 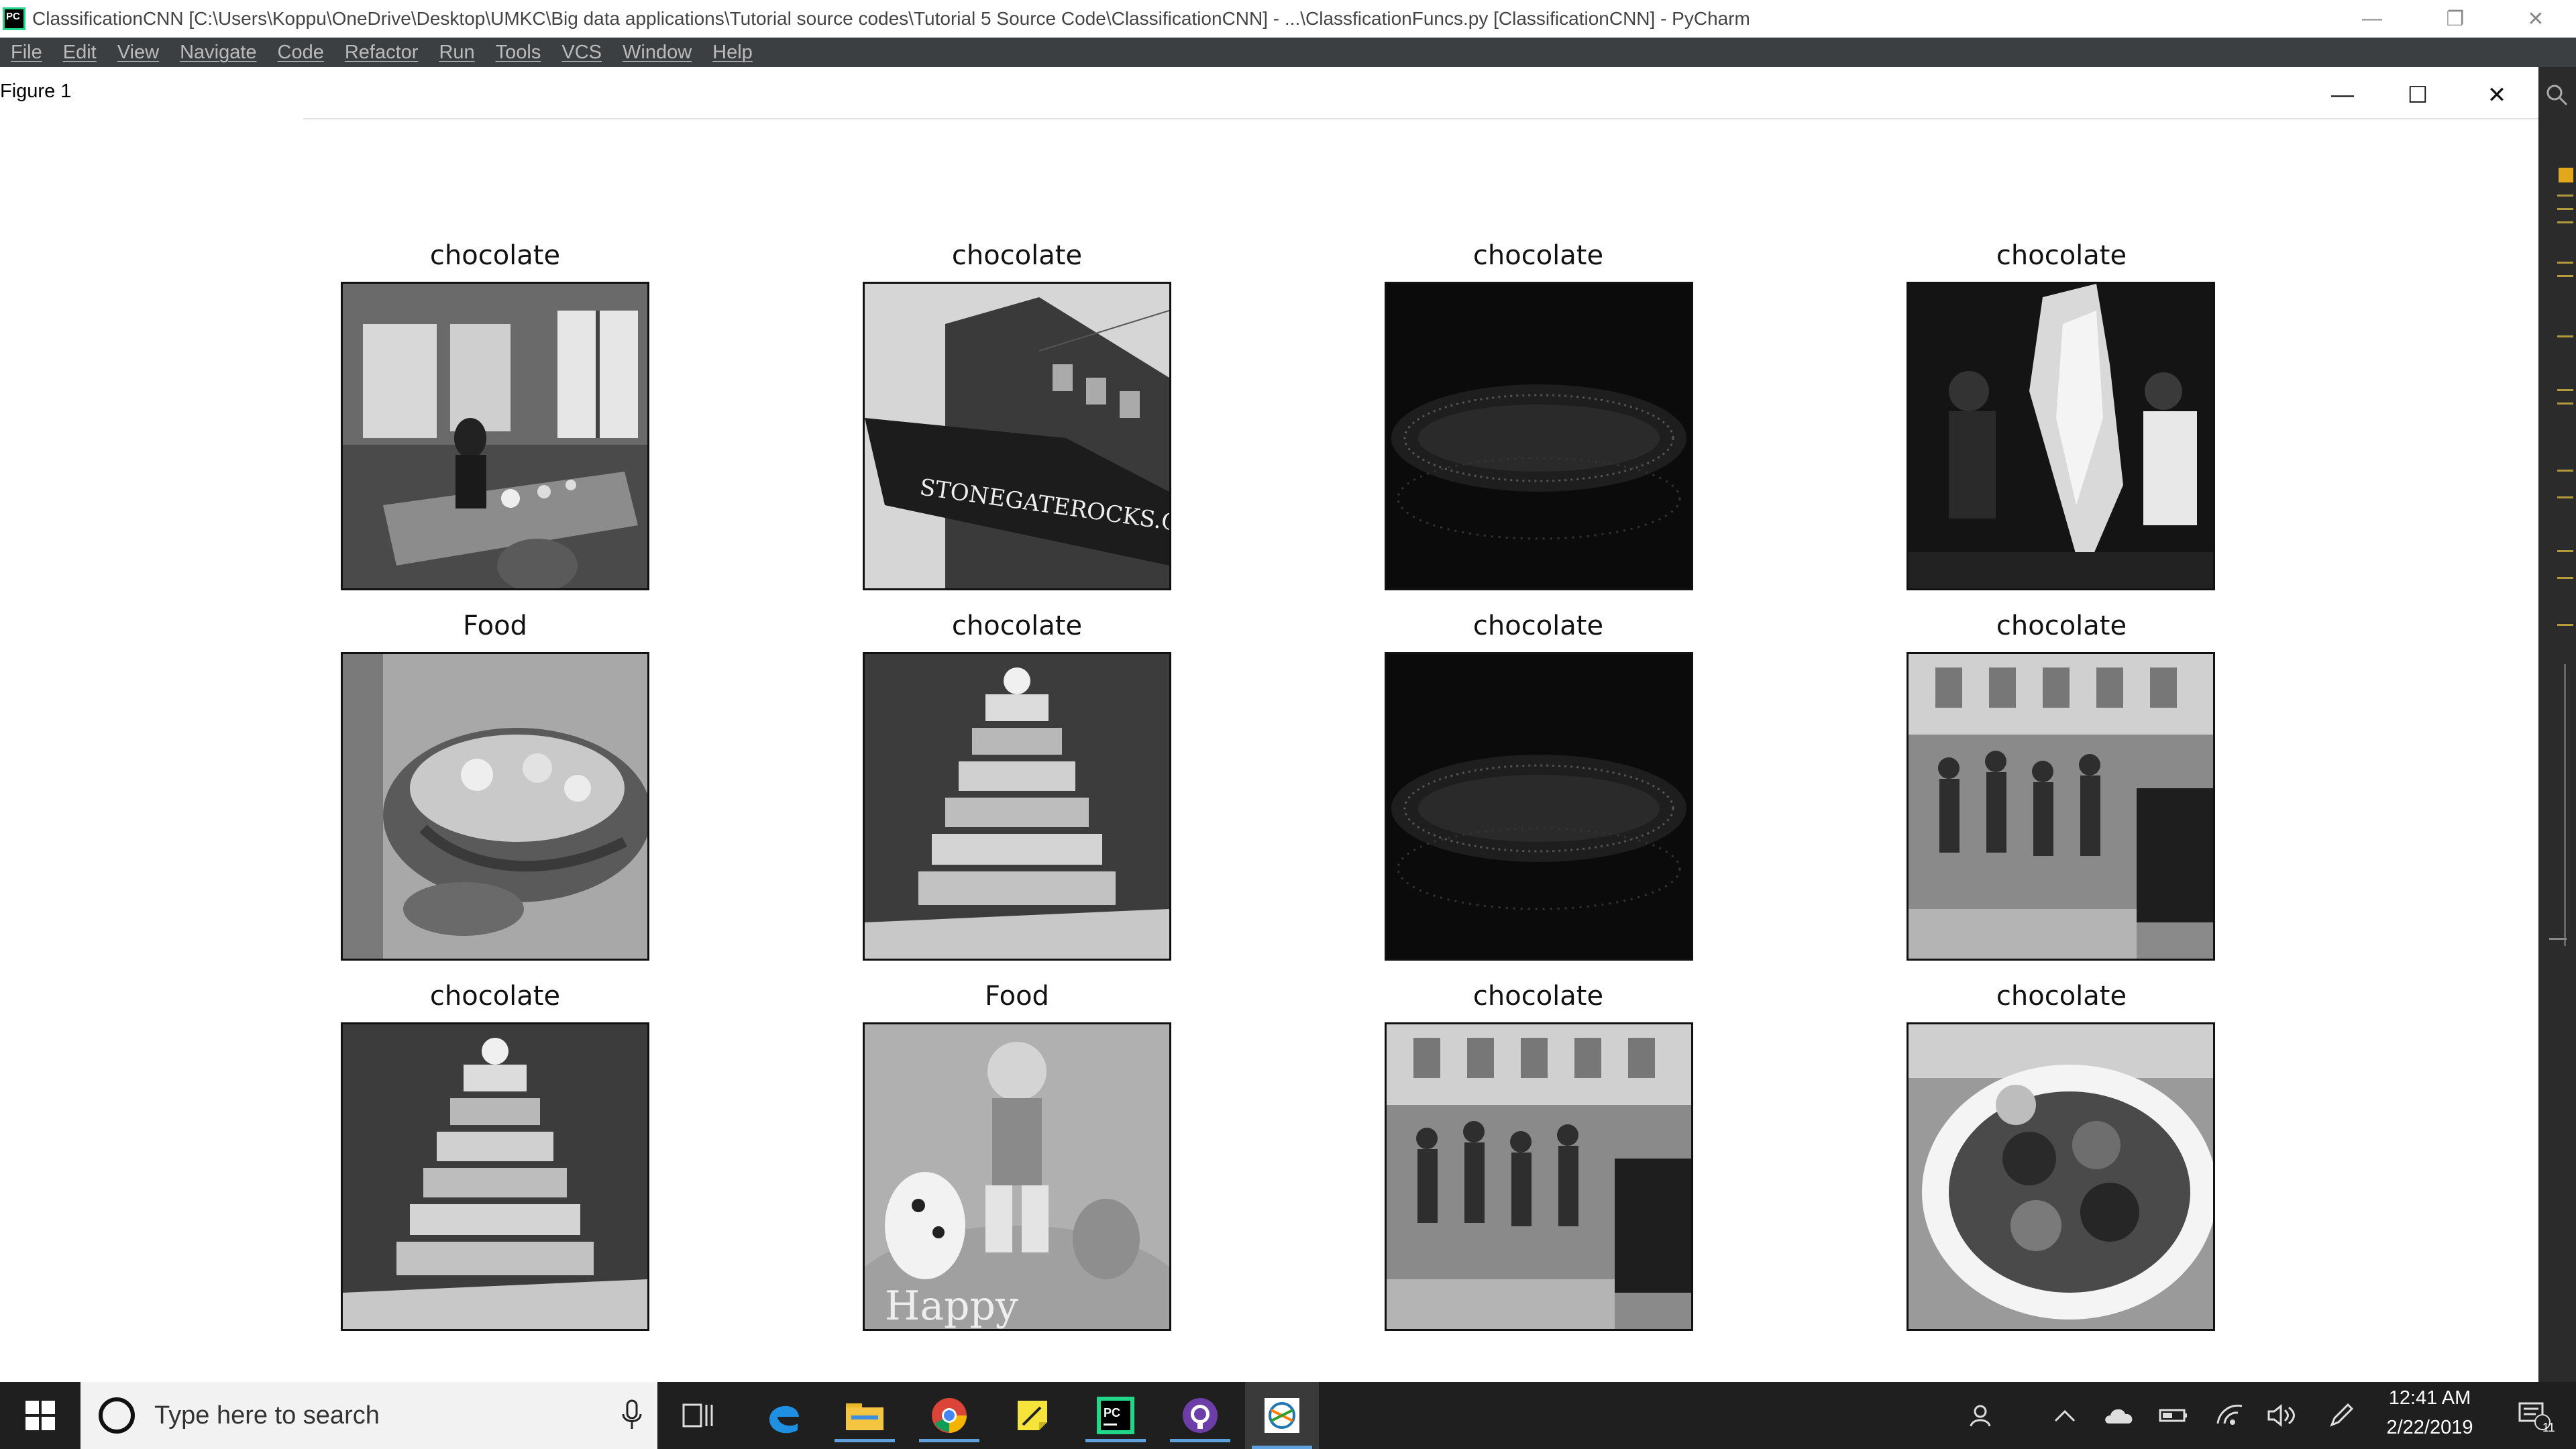 I want to click on menu-run: Run, so click(x=456, y=53).